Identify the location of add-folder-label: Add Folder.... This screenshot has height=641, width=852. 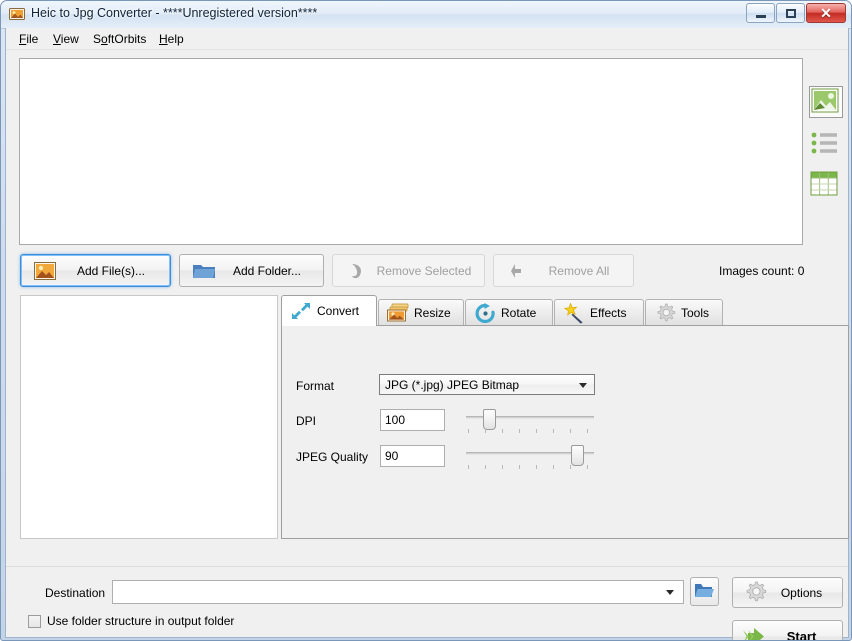
(267, 270).